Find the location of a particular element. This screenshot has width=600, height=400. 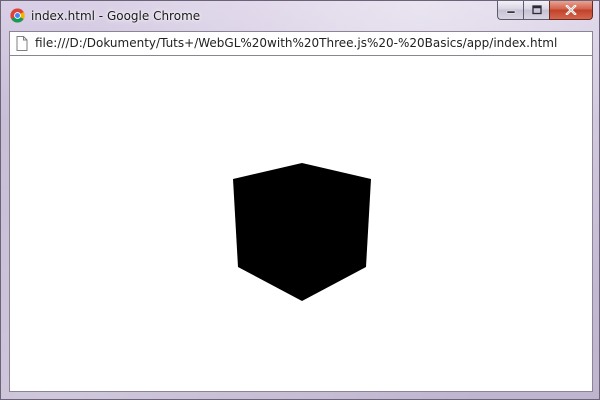

close-button is located at coordinates (571, 10).